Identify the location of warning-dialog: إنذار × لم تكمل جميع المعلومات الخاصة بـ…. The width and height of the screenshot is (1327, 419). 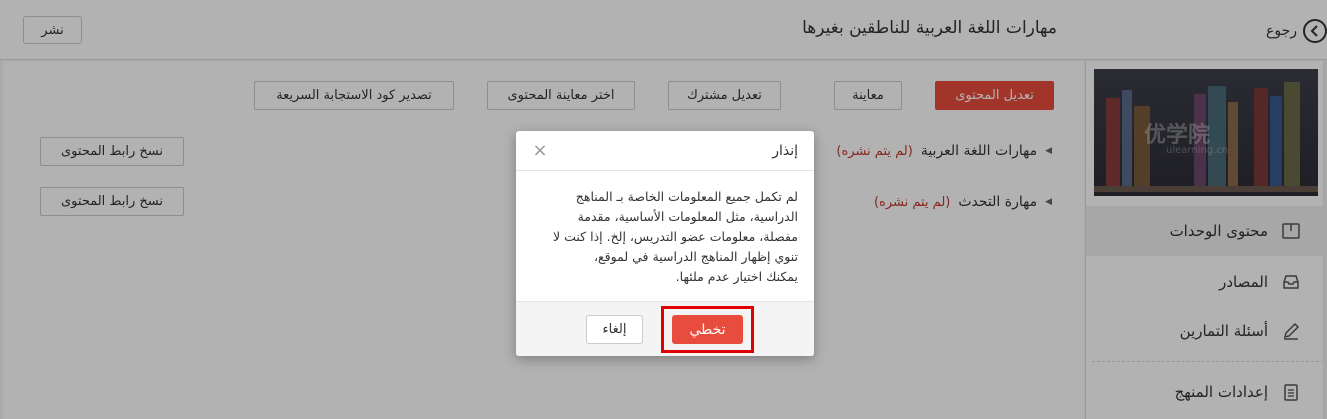
(665, 243).